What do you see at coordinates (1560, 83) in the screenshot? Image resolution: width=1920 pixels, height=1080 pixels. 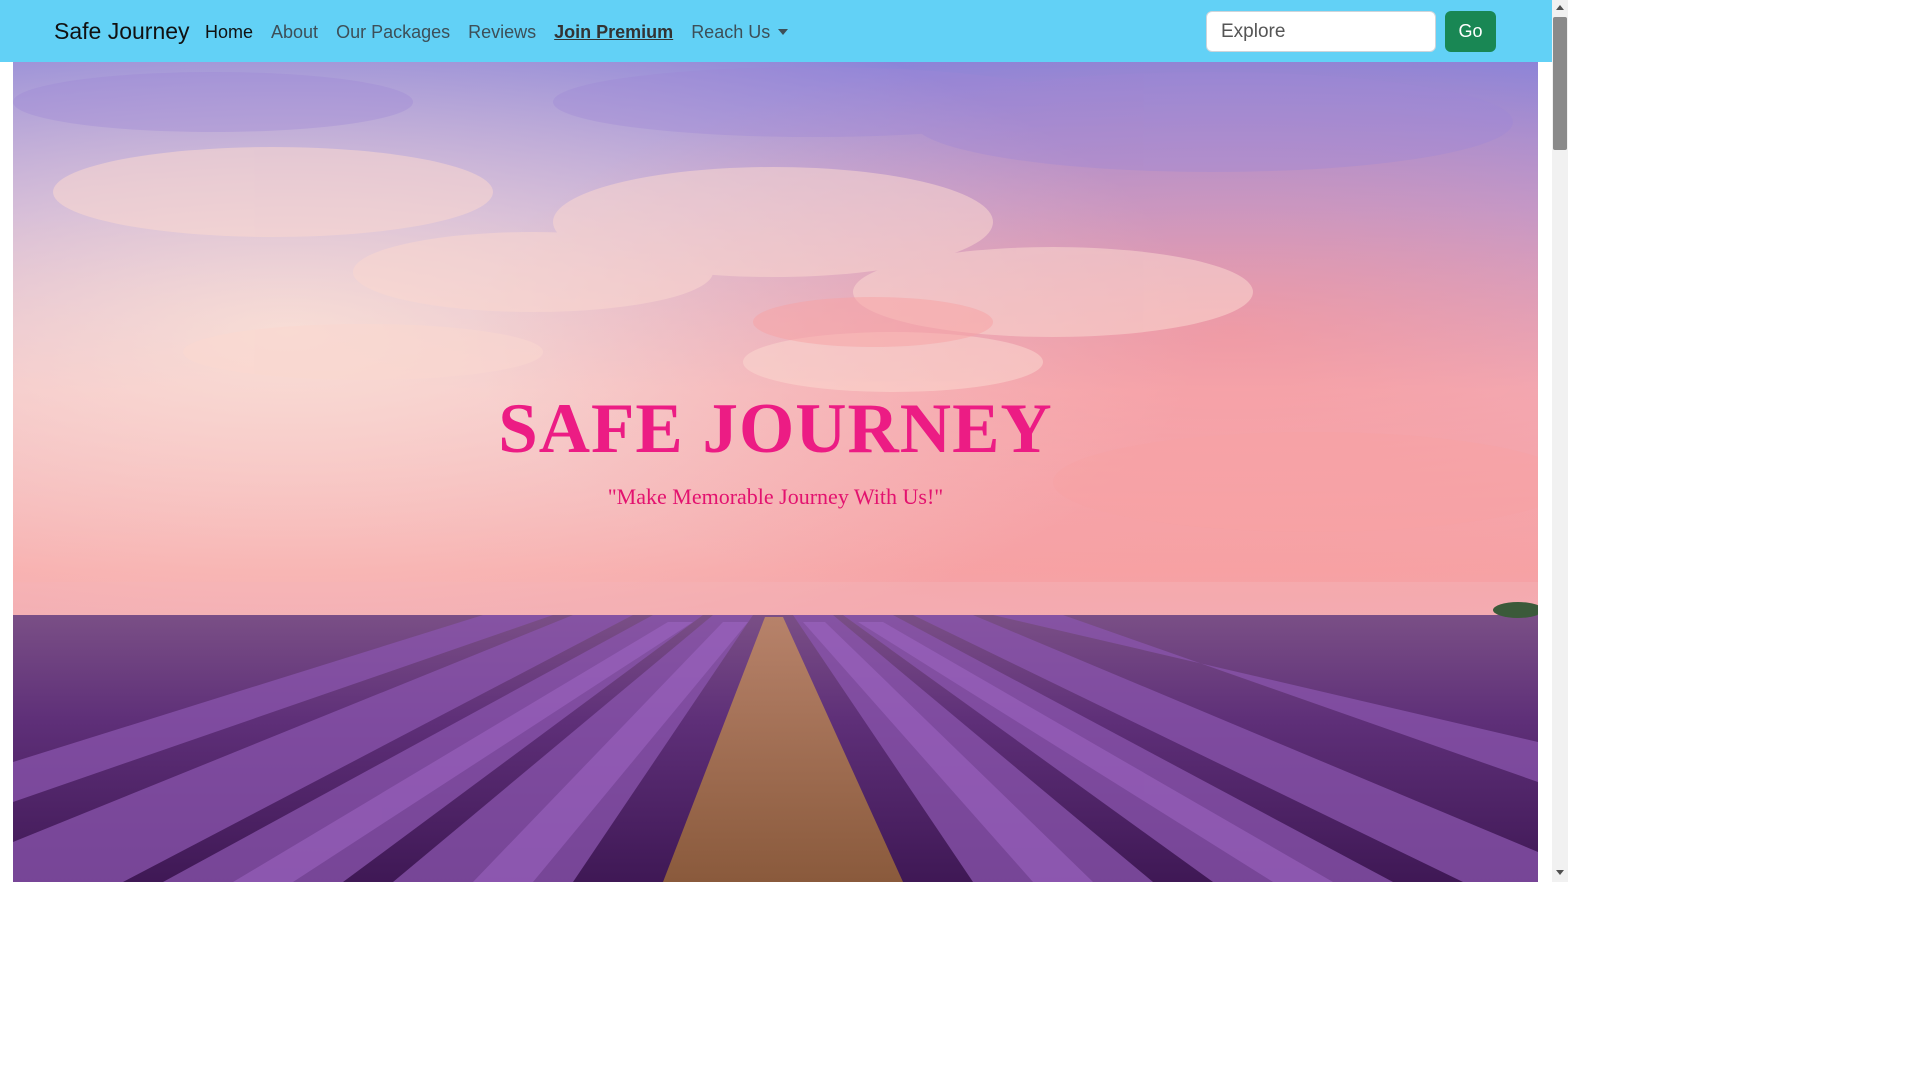 I see `scroll-thumb` at bounding box center [1560, 83].